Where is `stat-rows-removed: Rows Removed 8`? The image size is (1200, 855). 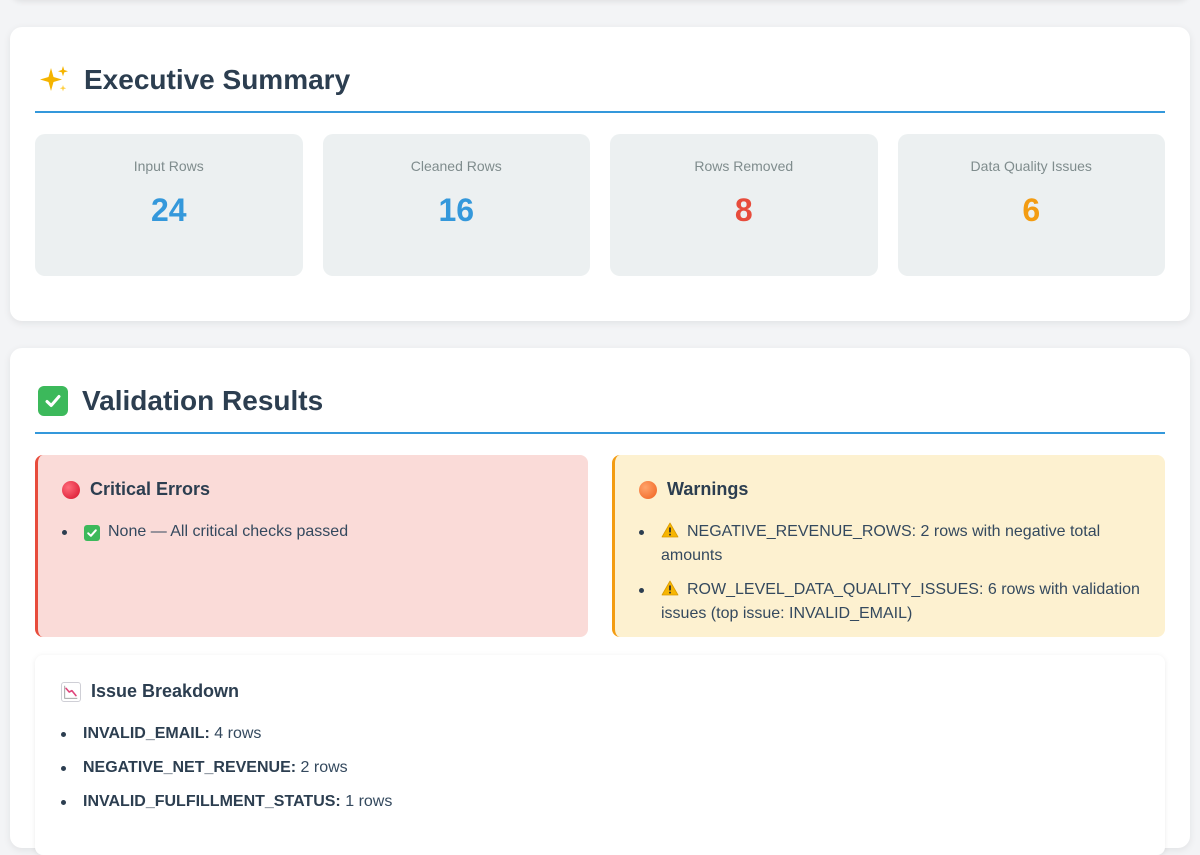 stat-rows-removed: Rows Removed 8 is located at coordinates (744, 205).